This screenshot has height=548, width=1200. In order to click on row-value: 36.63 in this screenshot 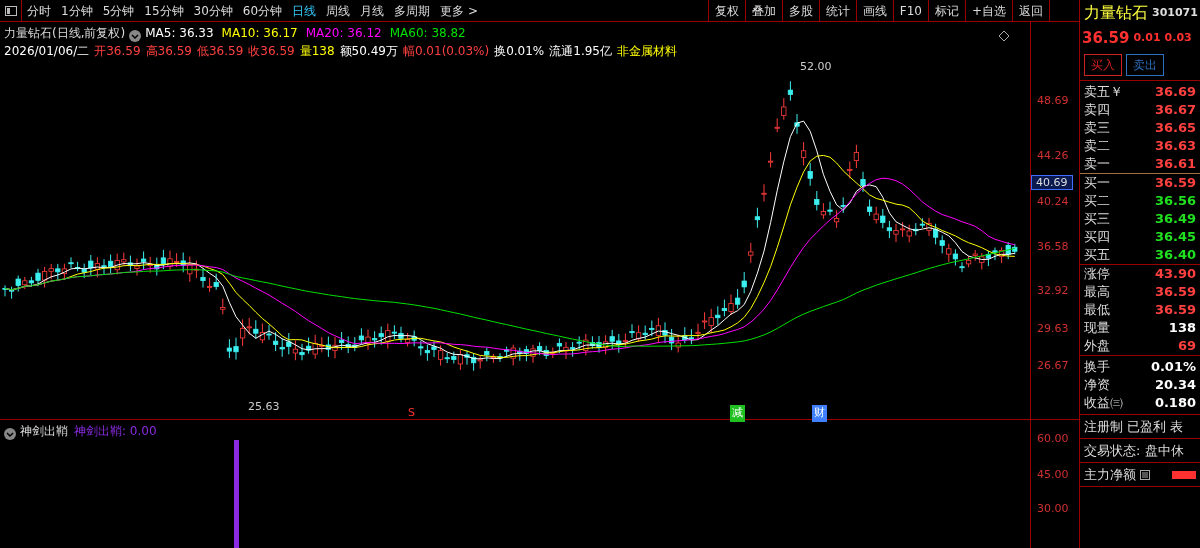, I will do `click(1175, 146)`.